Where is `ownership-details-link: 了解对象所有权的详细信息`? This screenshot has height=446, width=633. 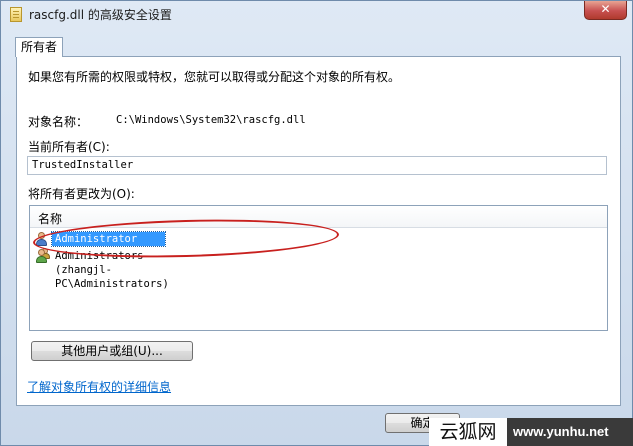
ownership-details-link: 了解对象所有权的详细信息 is located at coordinates (99, 386).